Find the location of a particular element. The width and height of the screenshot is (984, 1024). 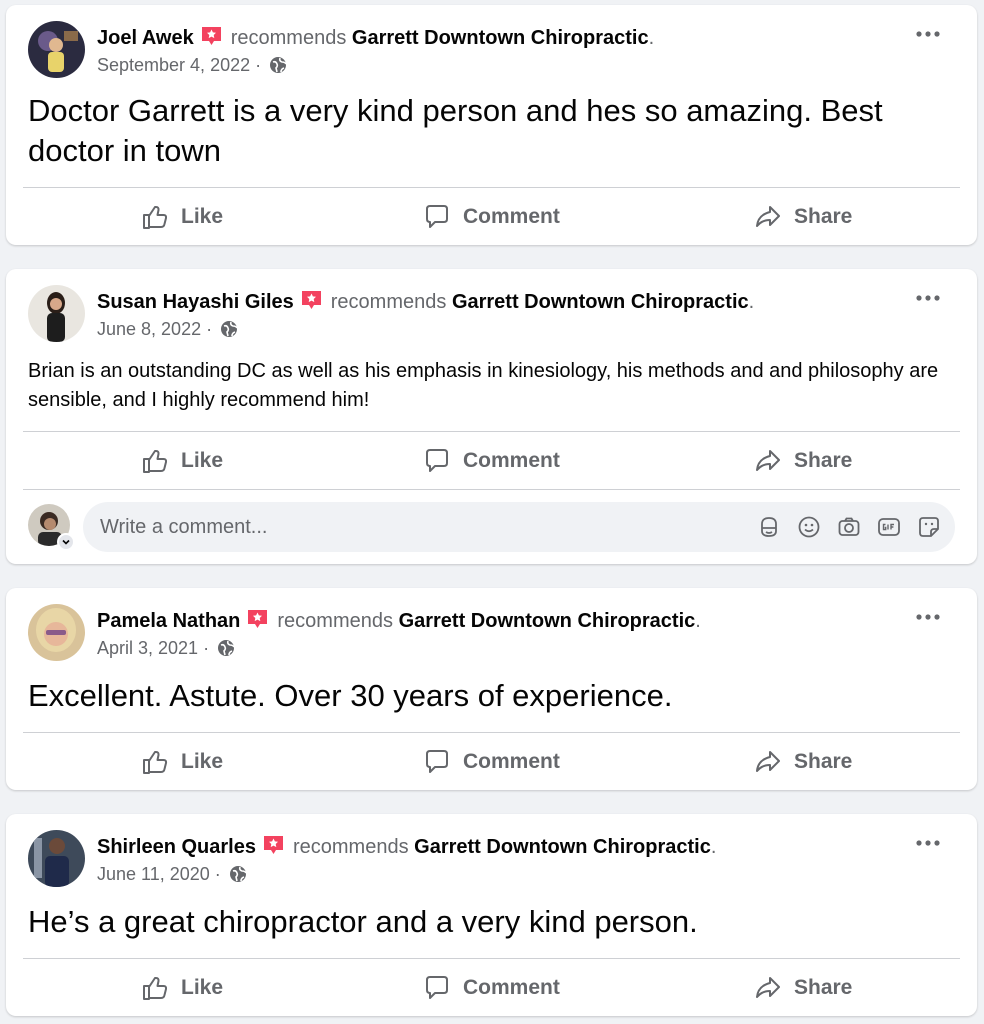

author-name: Shirleen Quarles is located at coordinates (176, 847).